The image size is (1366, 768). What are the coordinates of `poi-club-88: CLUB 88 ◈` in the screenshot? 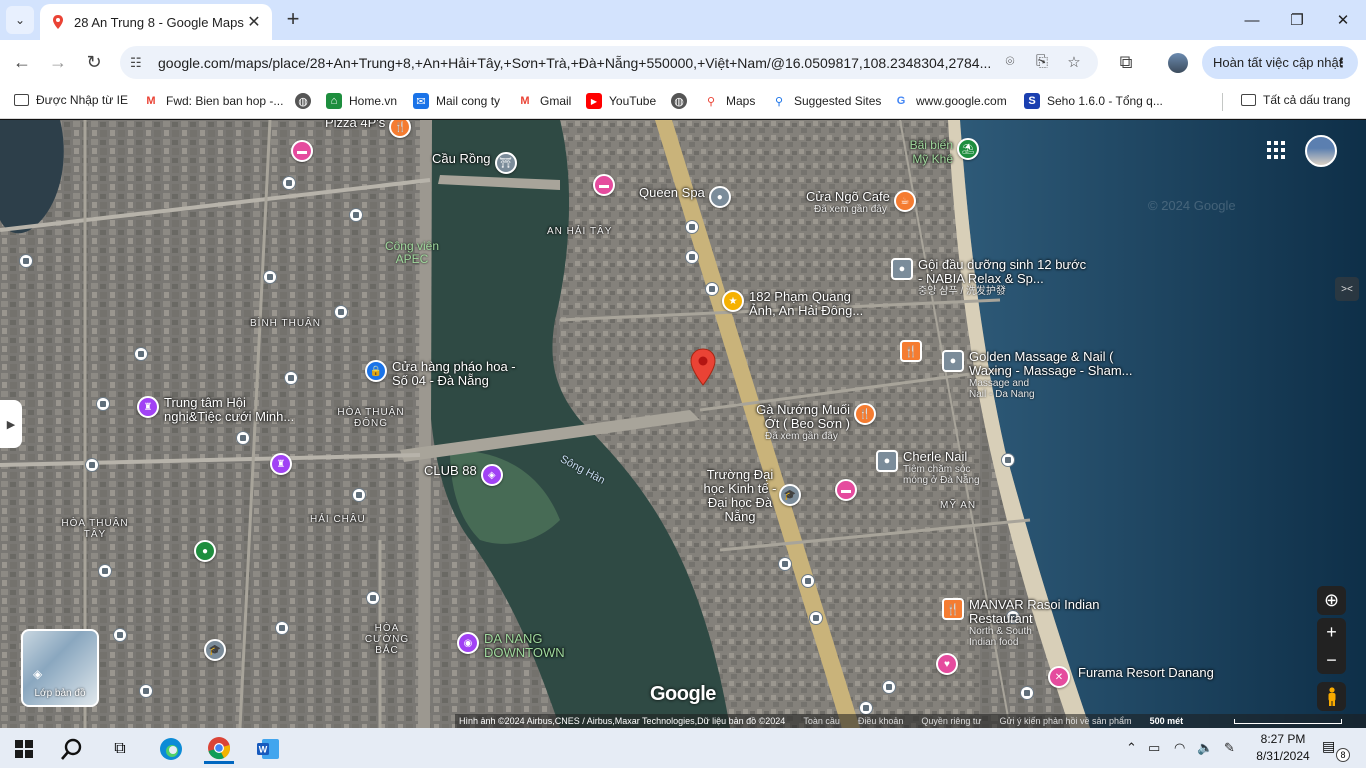 It's located at (463, 475).